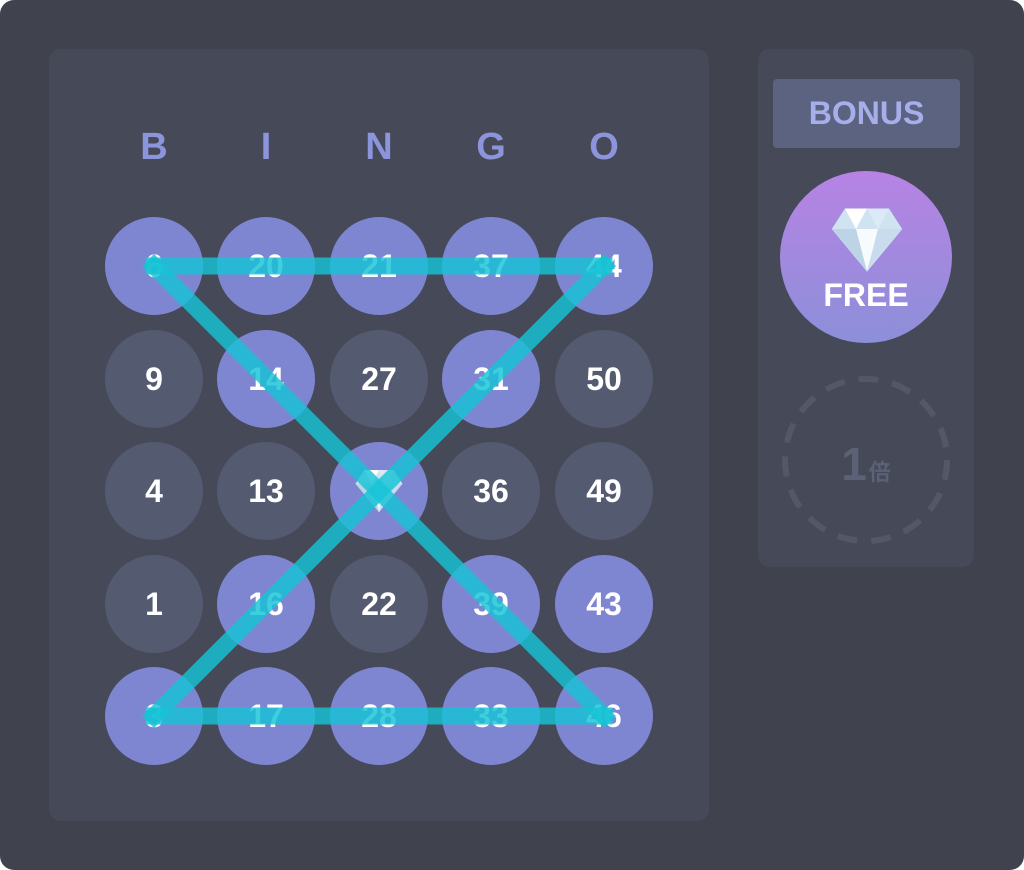  What do you see at coordinates (491, 147) in the screenshot?
I see `header-letter-g: G` at bounding box center [491, 147].